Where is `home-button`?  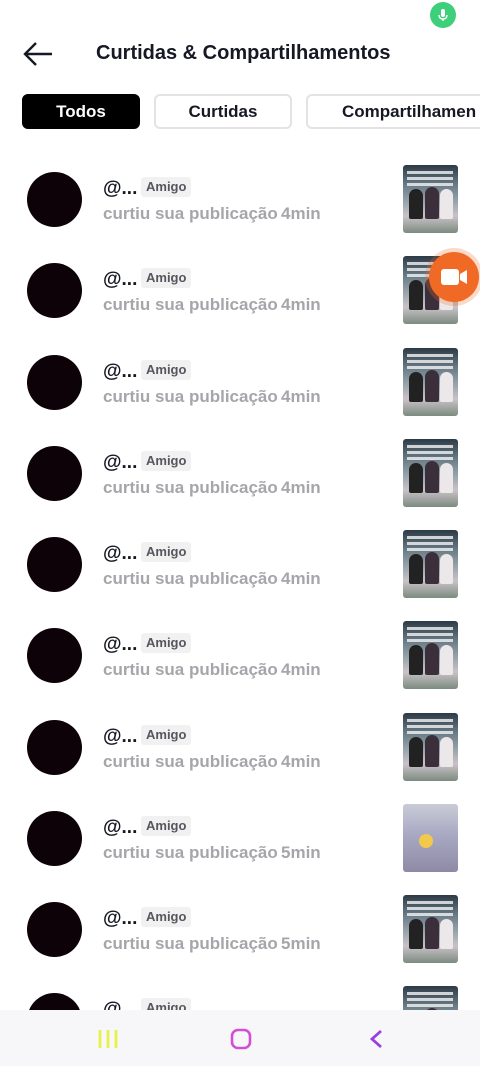
home-button is located at coordinates (241, 1039).